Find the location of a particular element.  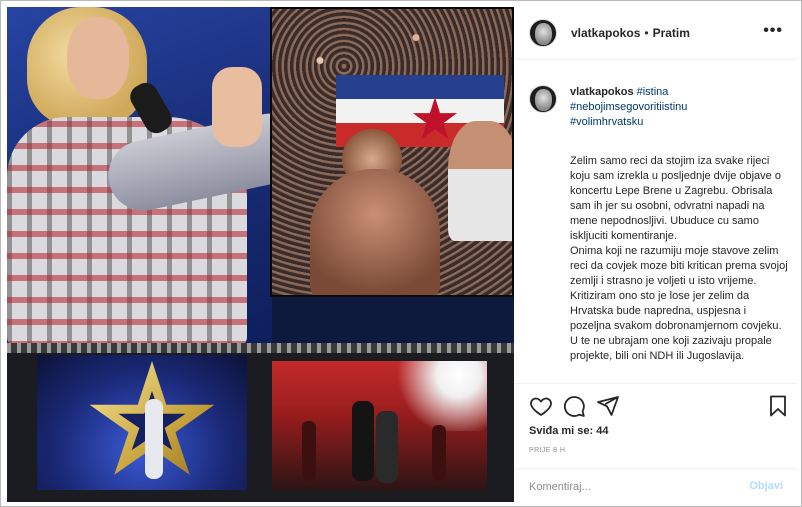

hashtag-link: #volimhrvatsku is located at coordinates (606, 122).